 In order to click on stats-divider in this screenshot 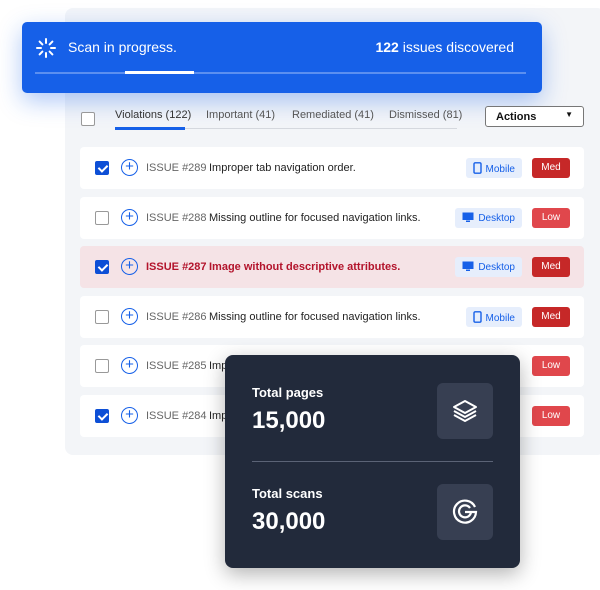, I will do `click(372, 461)`.